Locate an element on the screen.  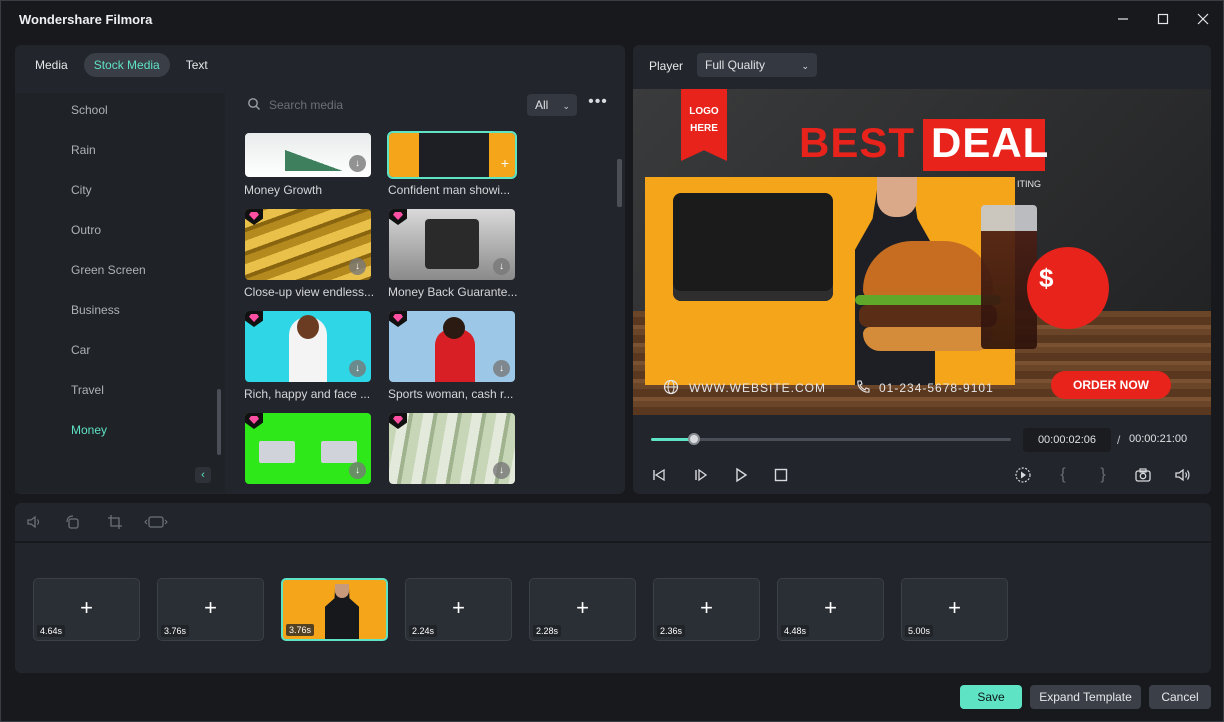
rotate-tool-button is located at coordinates (73, 522).